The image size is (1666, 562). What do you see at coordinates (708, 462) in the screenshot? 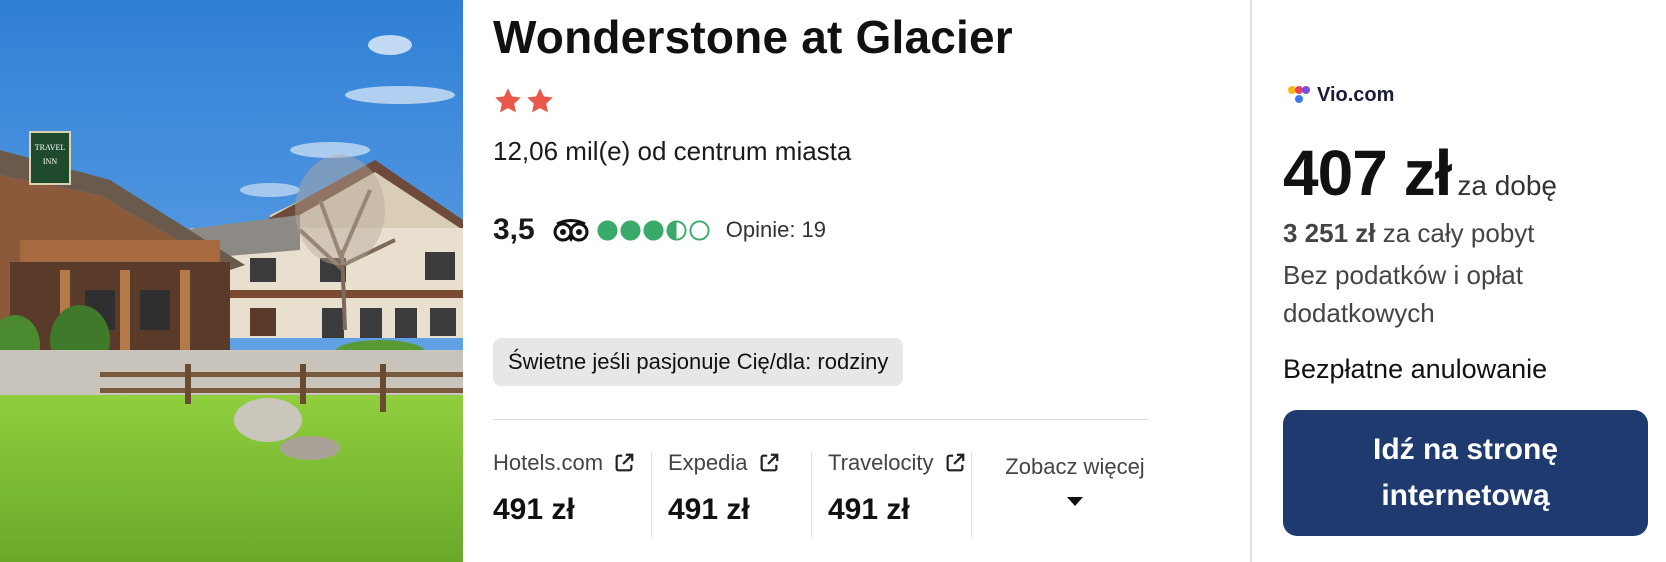
I see `provider-name: Expedia` at bounding box center [708, 462].